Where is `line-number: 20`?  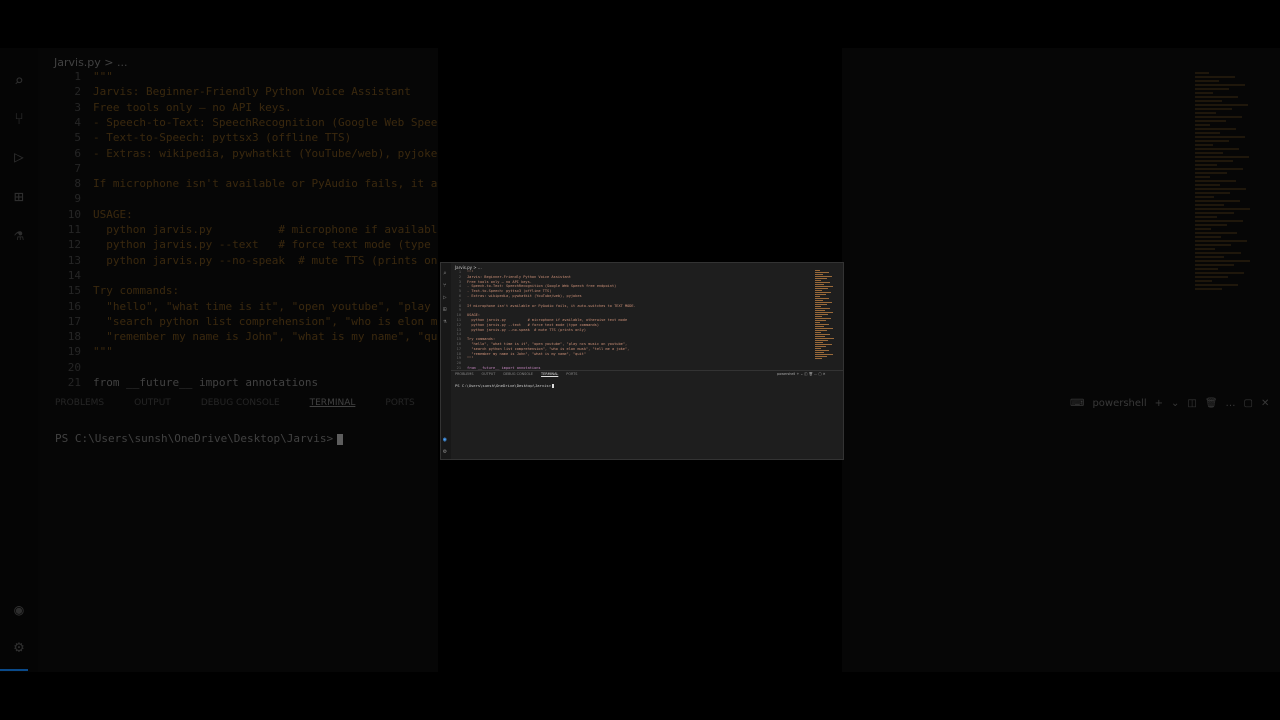
line-number: 20 is located at coordinates (74, 367).